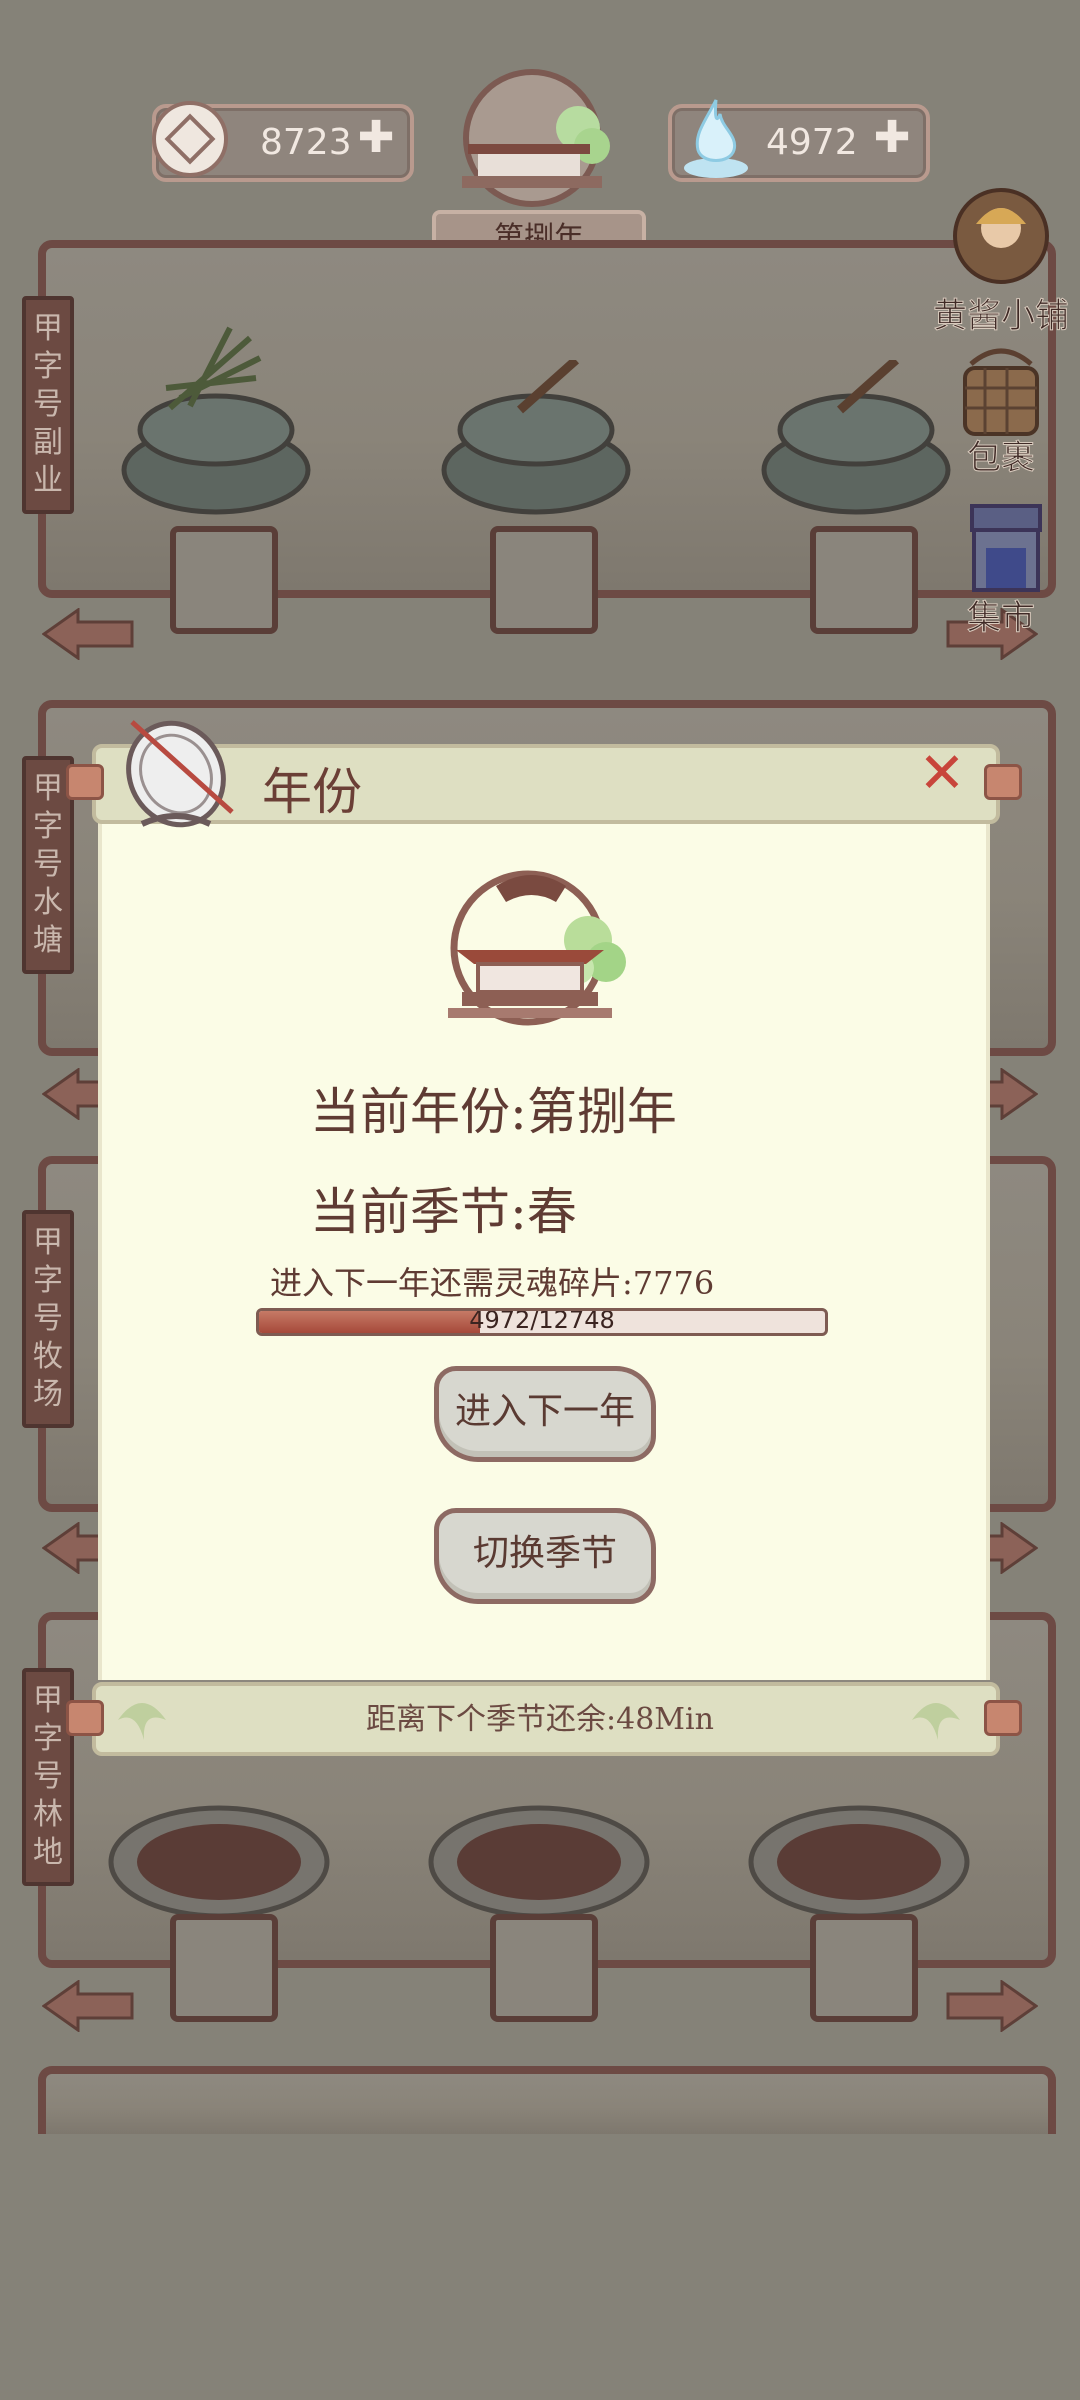 This screenshot has width=1080, height=2400. What do you see at coordinates (1001, 316) in the screenshot?
I see `shop-label: 黄酱小铺` at bounding box center [1001, 316].